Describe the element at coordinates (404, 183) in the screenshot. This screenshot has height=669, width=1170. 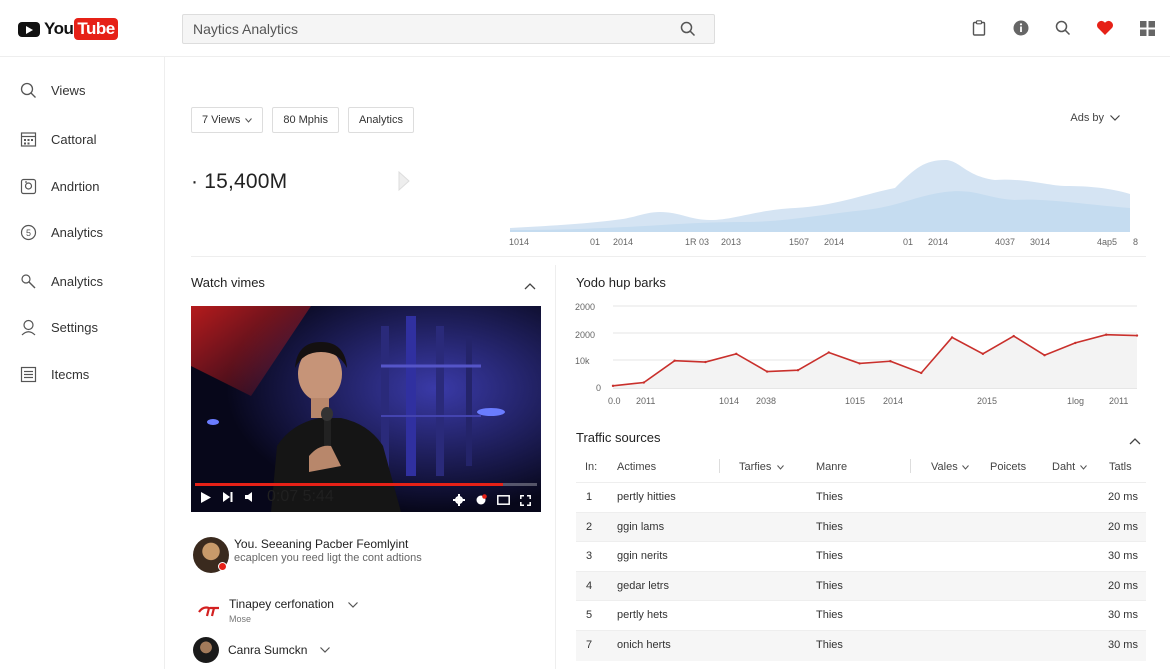
I see `chevron-right-icon` at that location.